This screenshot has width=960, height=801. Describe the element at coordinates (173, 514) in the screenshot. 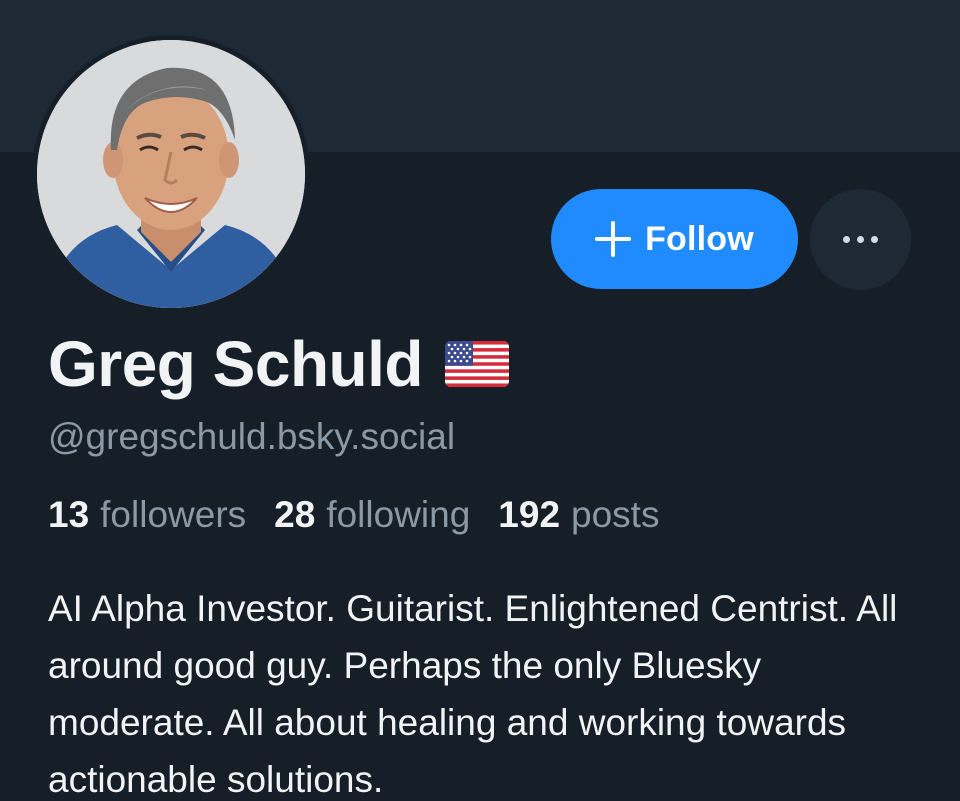

I see `followers-label: followers` at that location.